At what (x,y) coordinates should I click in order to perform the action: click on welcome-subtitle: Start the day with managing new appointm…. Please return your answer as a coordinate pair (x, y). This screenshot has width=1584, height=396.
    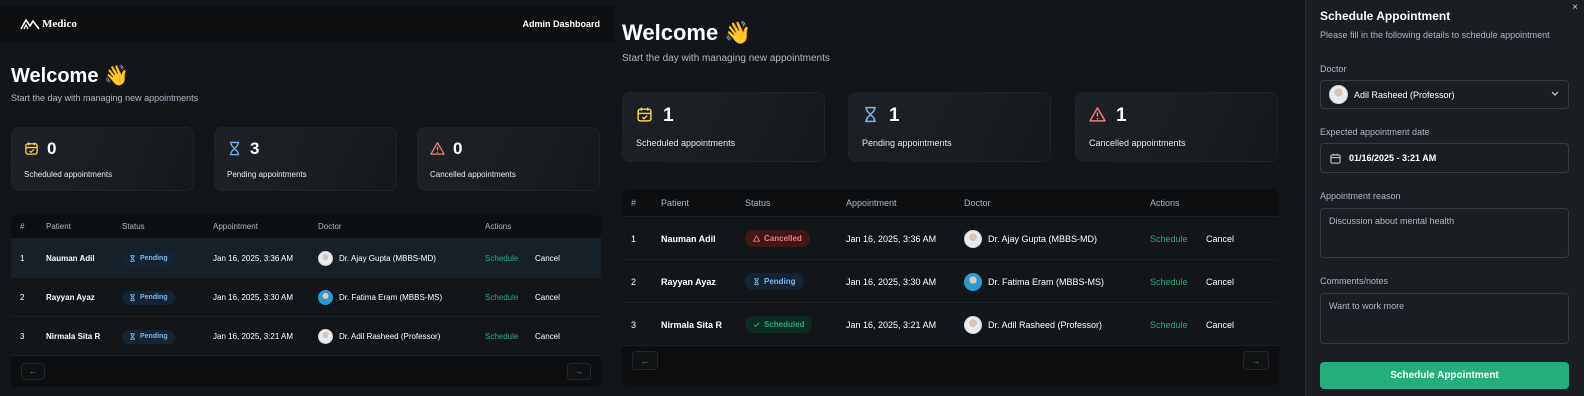
    Looking at the image, I should click on (105, 98).